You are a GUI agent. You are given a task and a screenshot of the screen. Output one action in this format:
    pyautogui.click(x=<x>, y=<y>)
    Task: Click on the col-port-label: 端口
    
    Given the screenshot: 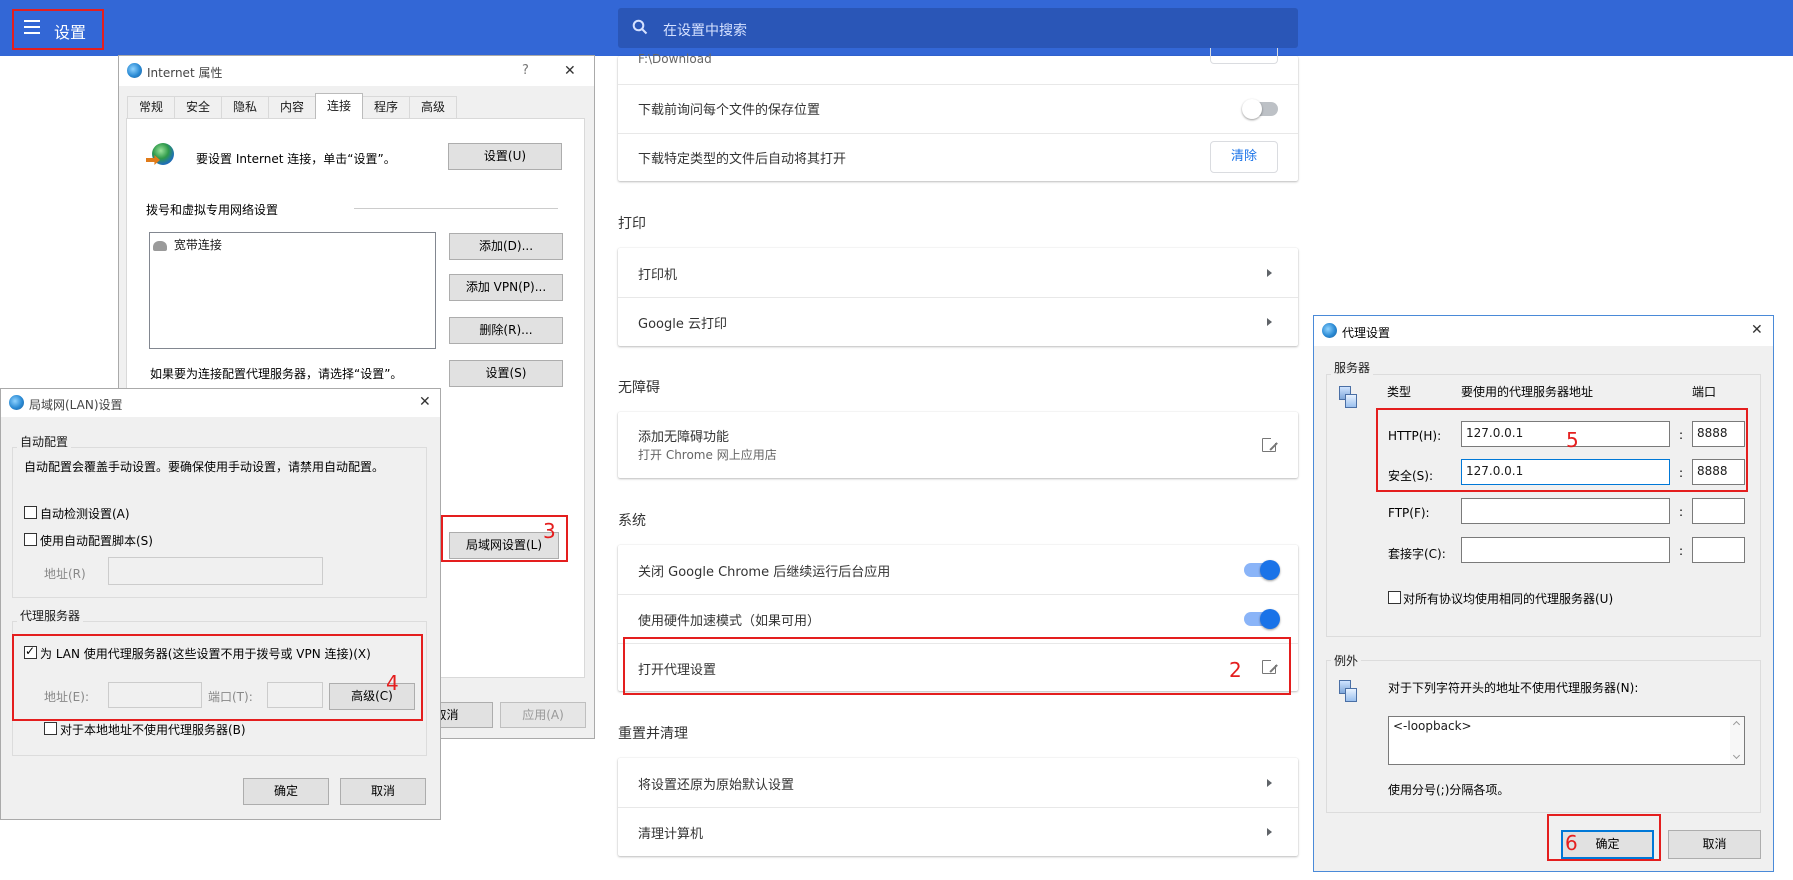 What is the action you would take?
    pyautogui.click(x=1704, y=392)
    